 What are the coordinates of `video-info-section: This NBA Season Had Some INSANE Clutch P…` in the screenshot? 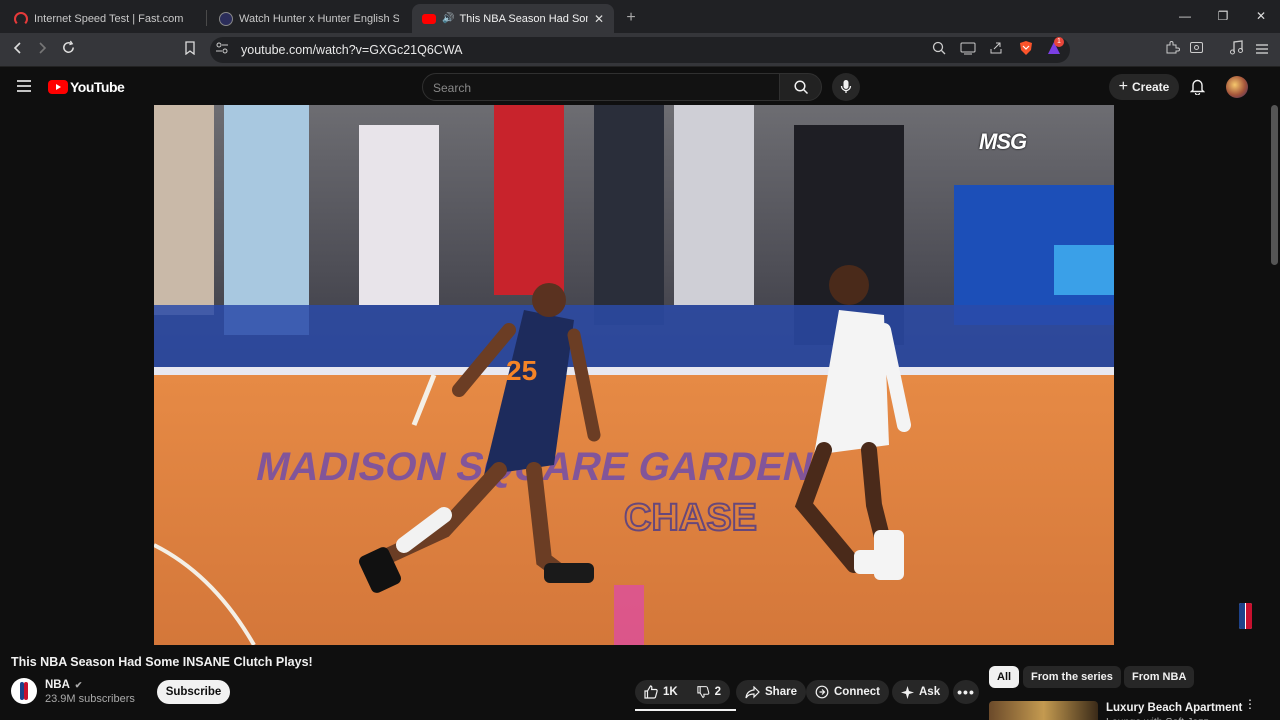 It's located at (640, 682).